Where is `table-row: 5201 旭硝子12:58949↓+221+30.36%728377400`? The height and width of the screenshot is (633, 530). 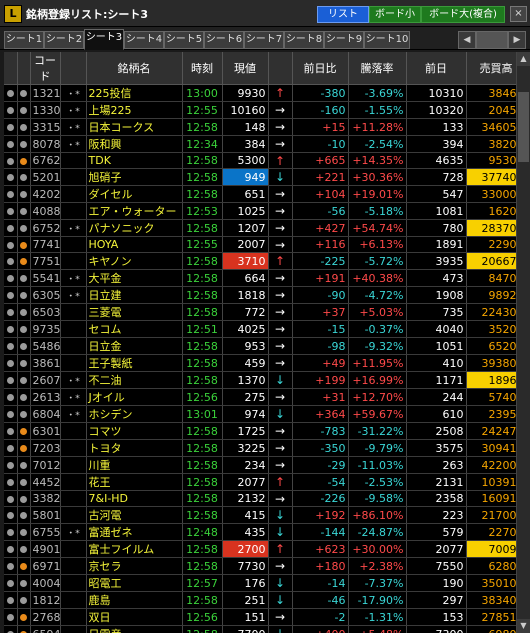
table-row: 5201 旭硝子12:58949↓+221+30.36%728377400 is located at coordinates (260, 177).